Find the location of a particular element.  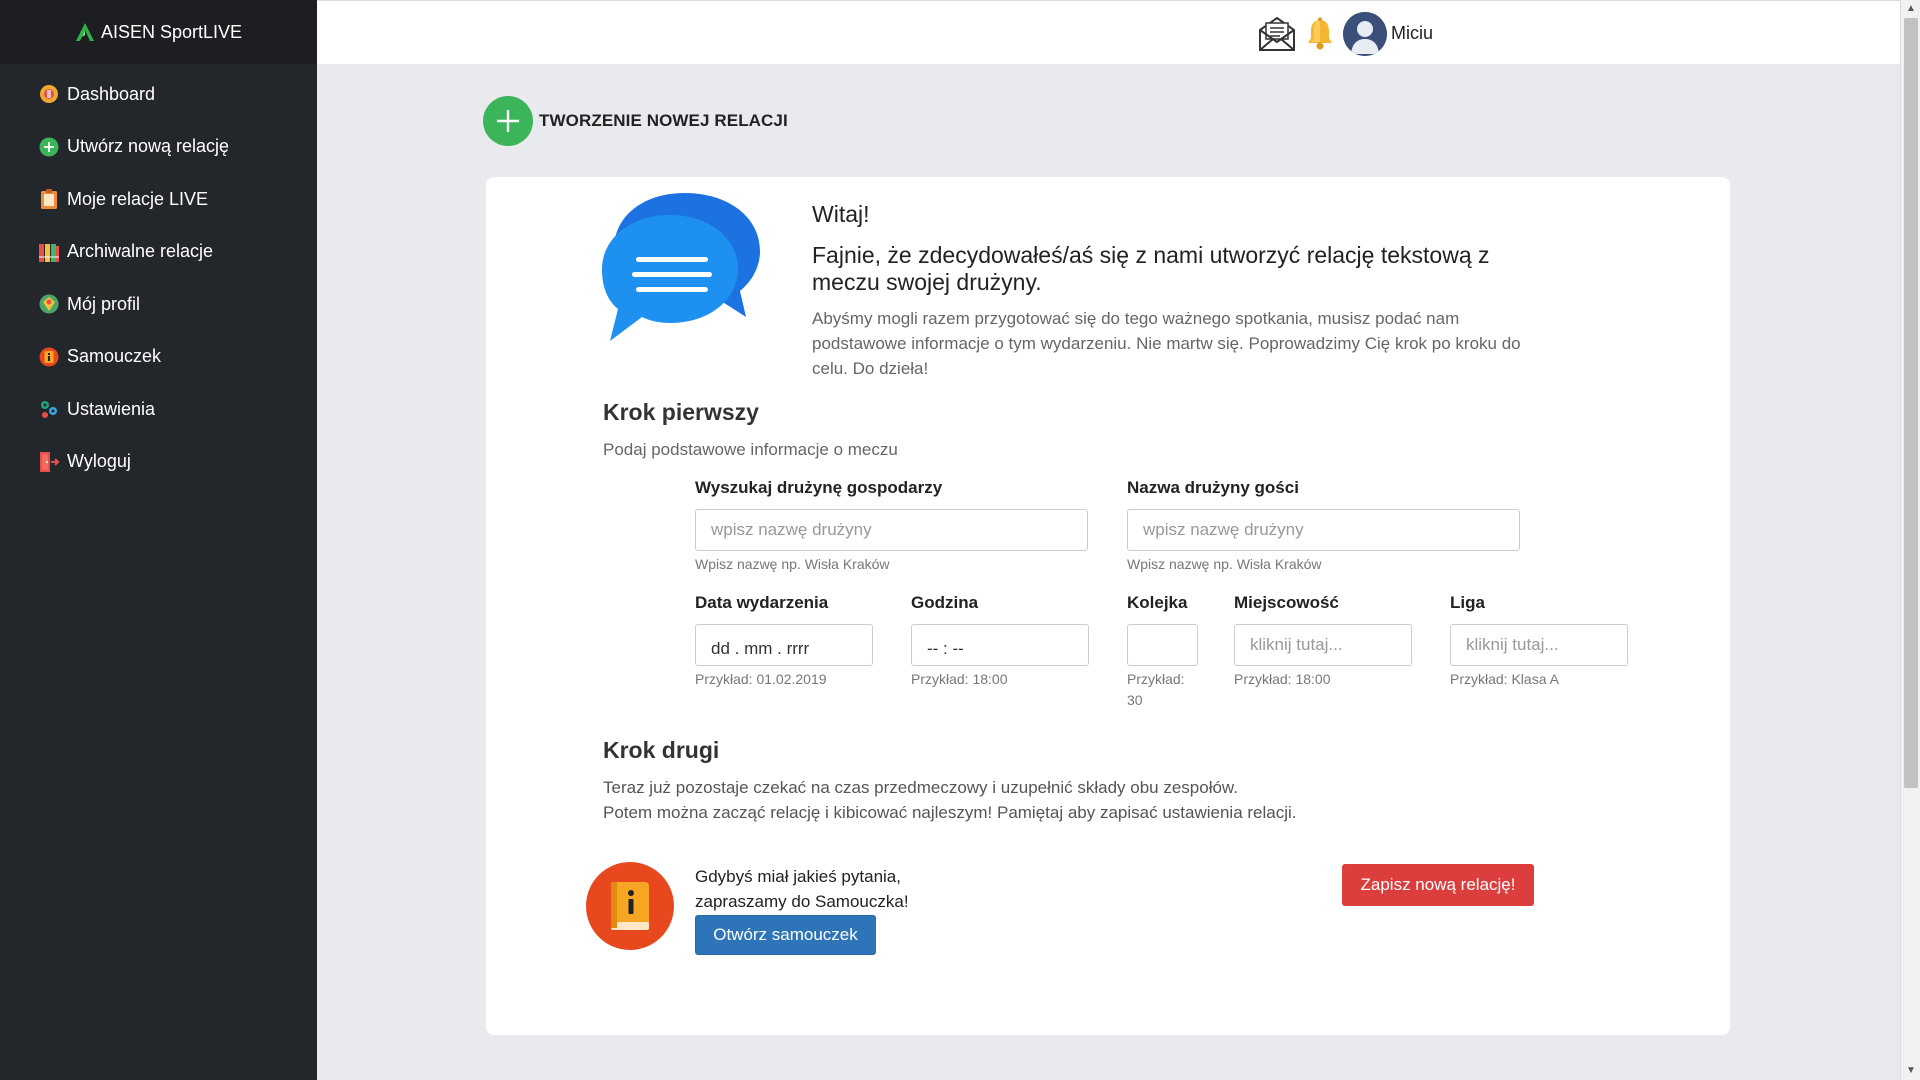

save-relation-button: Zapisz nową relację! is located at coordinates (1438, 885).